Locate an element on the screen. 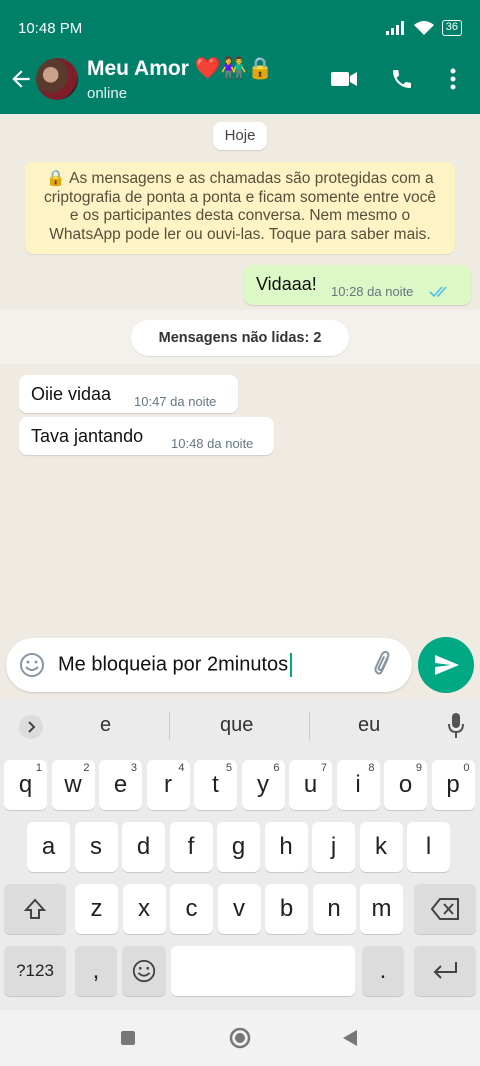  key-label: o is located at coordinates (405, 784).